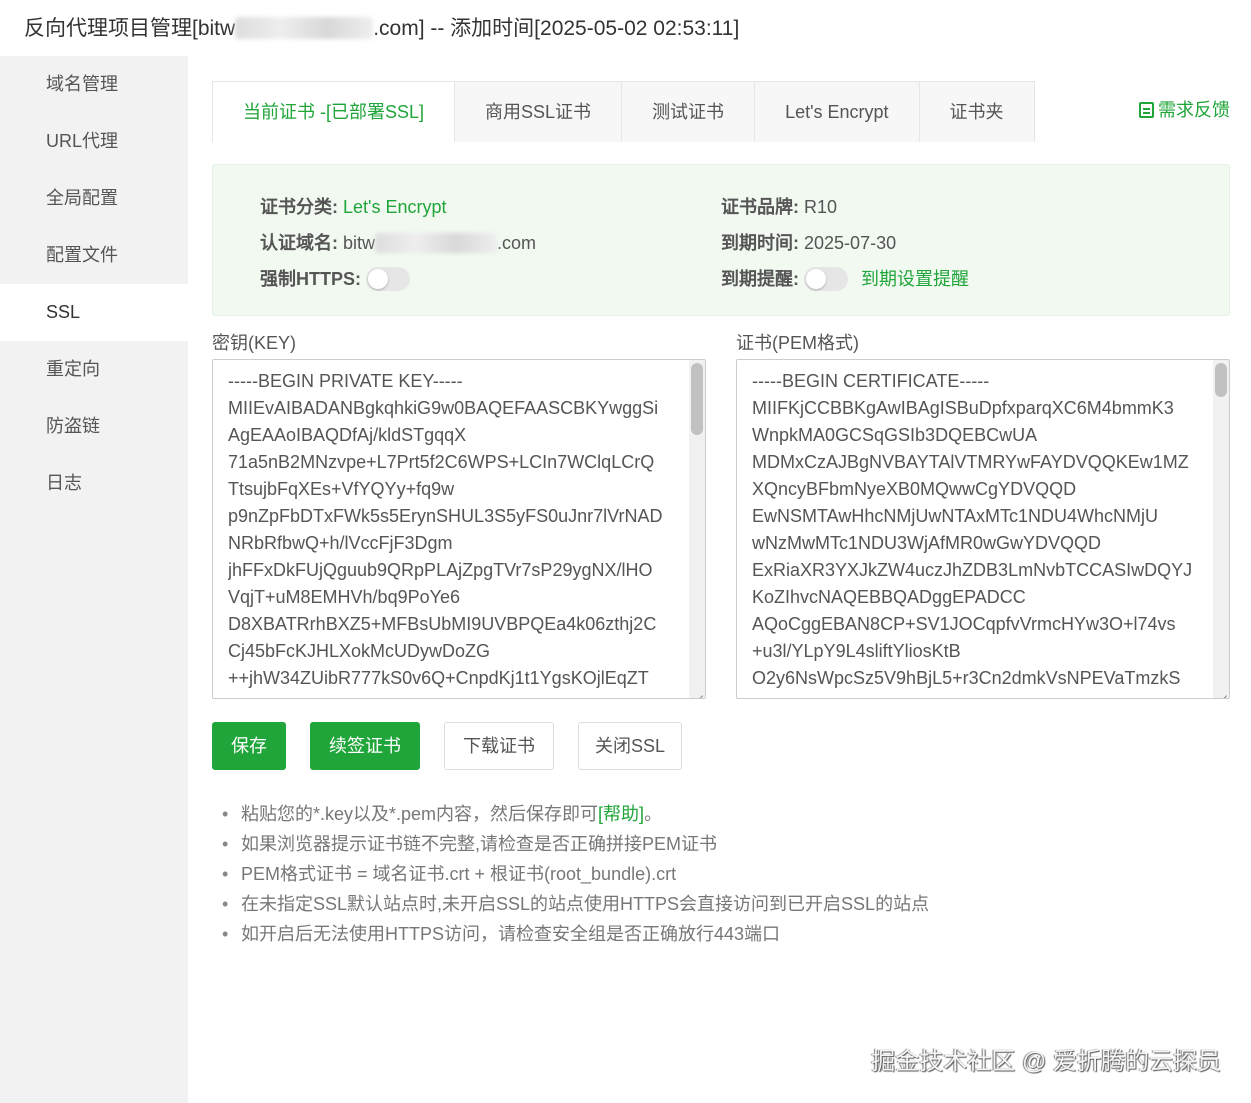 The height and width of the screenshot is (1103, 1251). I want to click on force-https-row: 强制HTTPS:, so click(335, 278).